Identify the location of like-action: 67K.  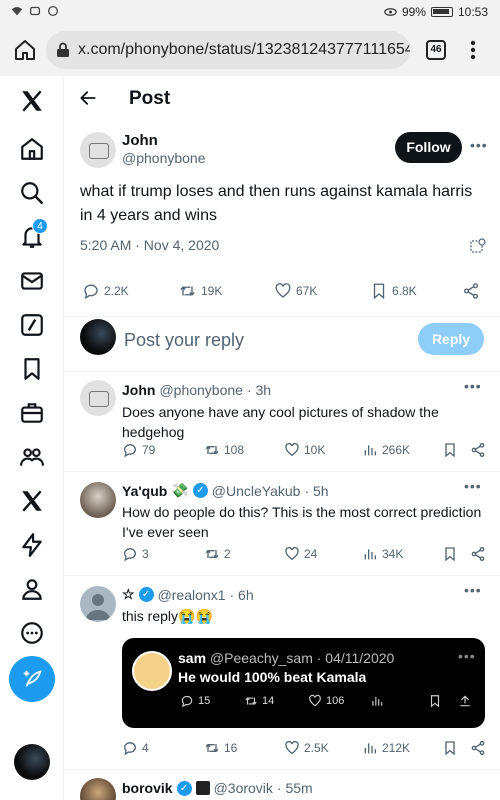
(295, 291).